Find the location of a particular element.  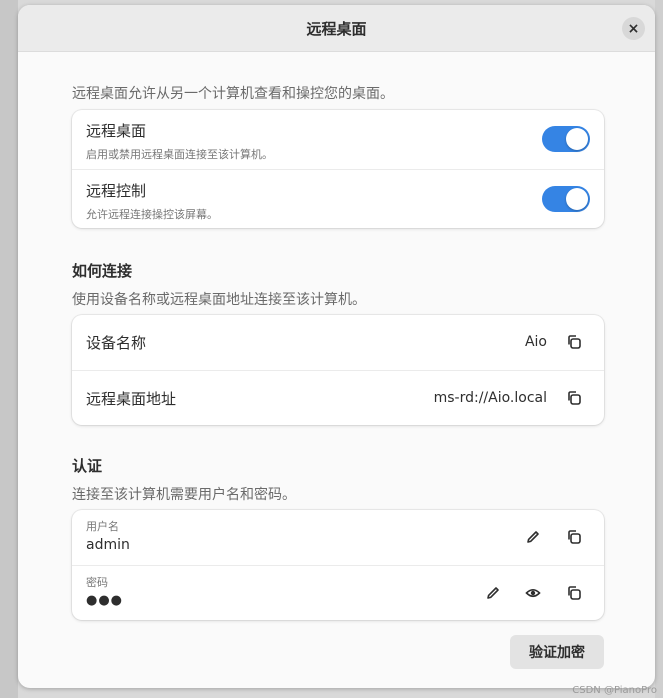

remote-desktop-switch is located at coordinates (566, 139).